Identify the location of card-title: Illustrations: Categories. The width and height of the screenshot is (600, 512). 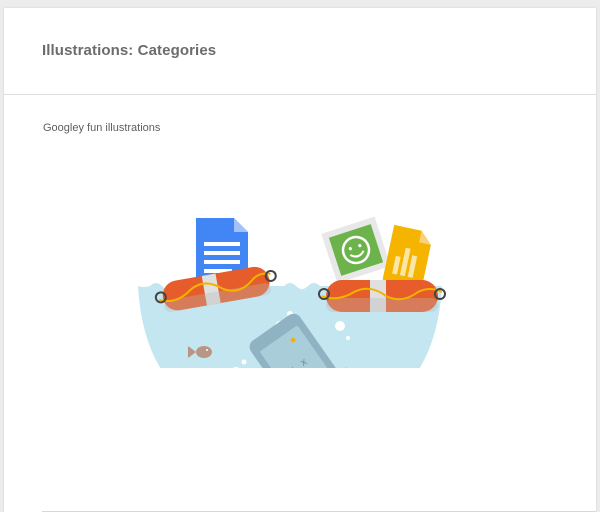
(129, 50).